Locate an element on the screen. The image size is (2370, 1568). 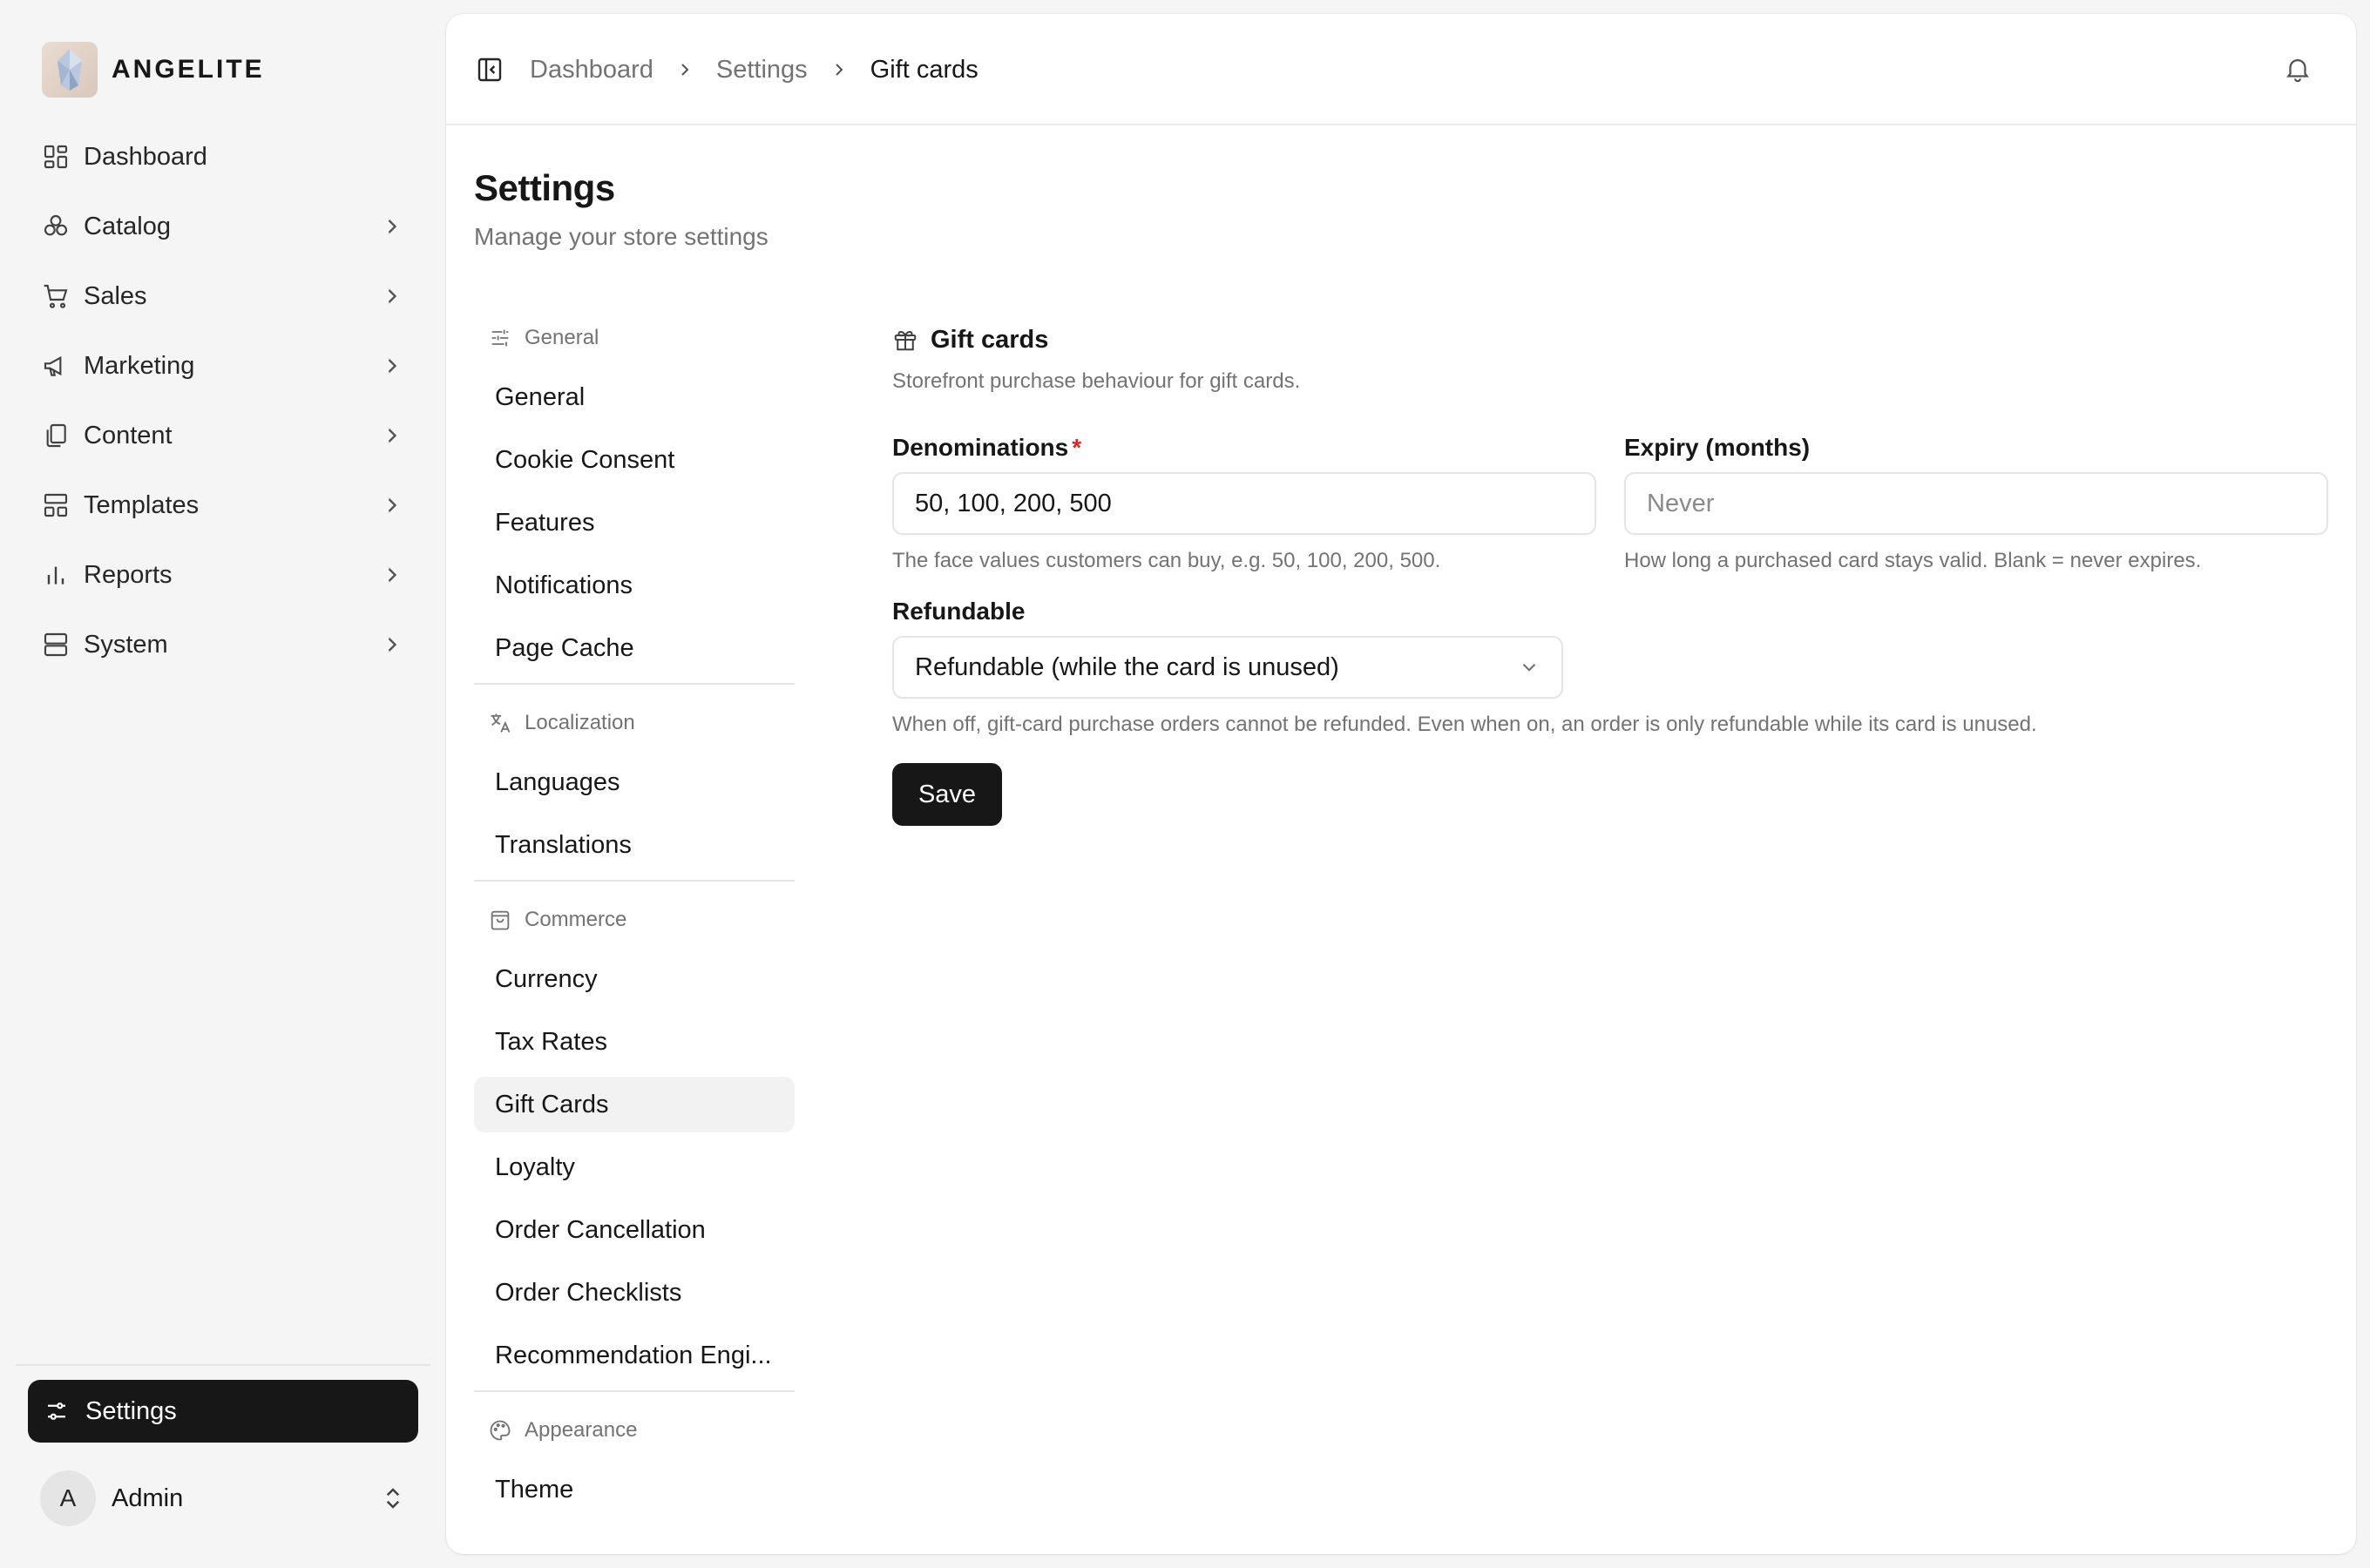
nav-label: Reports is located at coordinates (128, 574).